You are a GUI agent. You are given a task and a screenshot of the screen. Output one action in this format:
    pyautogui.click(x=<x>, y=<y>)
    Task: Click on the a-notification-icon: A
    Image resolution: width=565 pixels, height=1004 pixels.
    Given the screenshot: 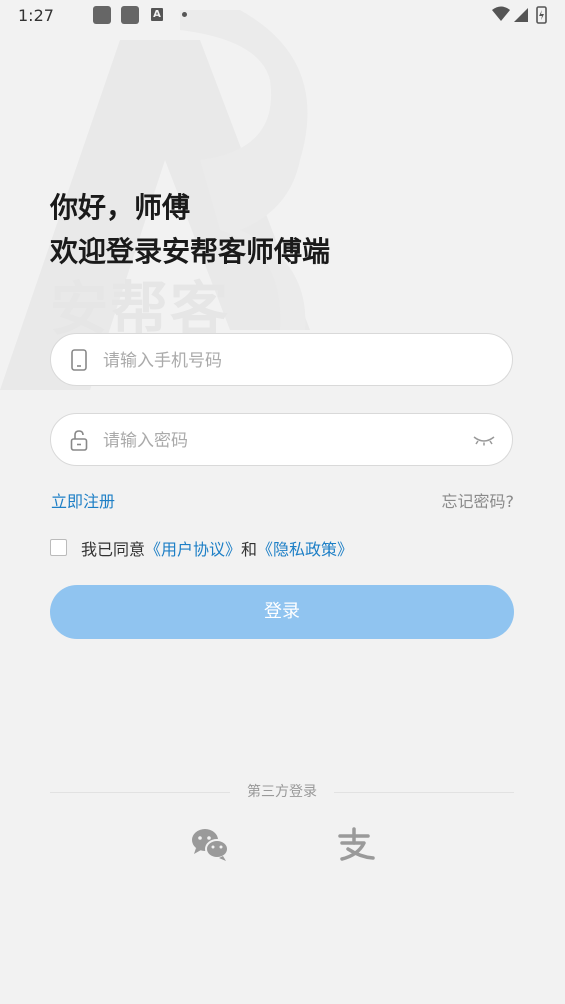 What is the action you would take?
    pyautogui.click(x=157, y=14)
    